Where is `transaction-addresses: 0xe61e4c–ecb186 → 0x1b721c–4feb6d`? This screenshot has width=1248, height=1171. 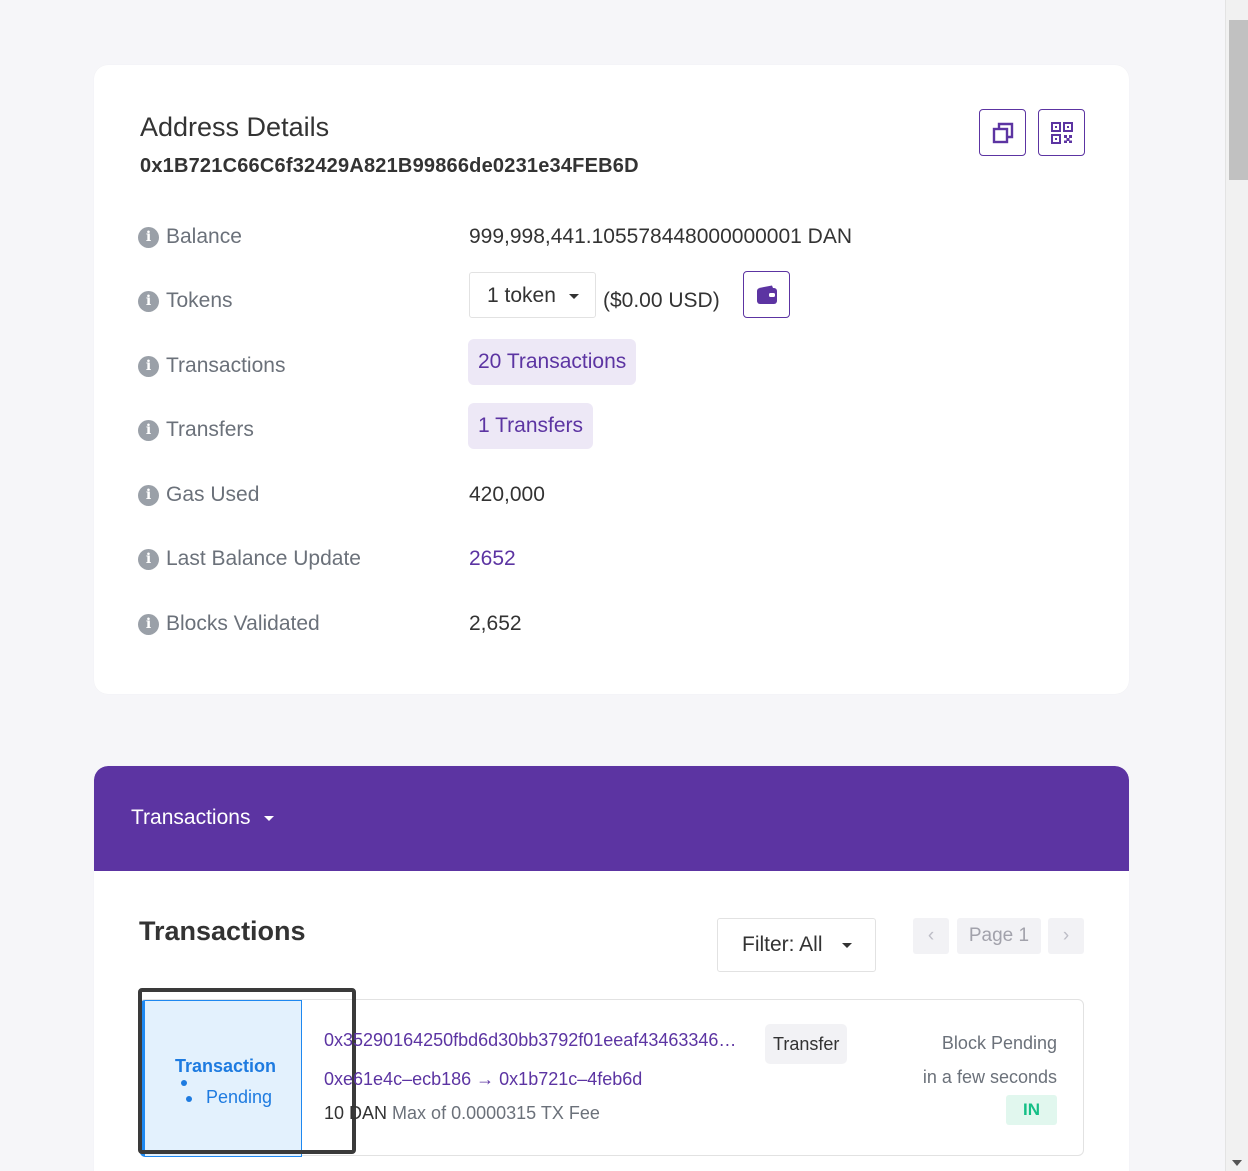
transaction-addresses: 0xe61e4c–ecb186 → 0x1b721c–4feb6d is located at coordinates (483, 1079).